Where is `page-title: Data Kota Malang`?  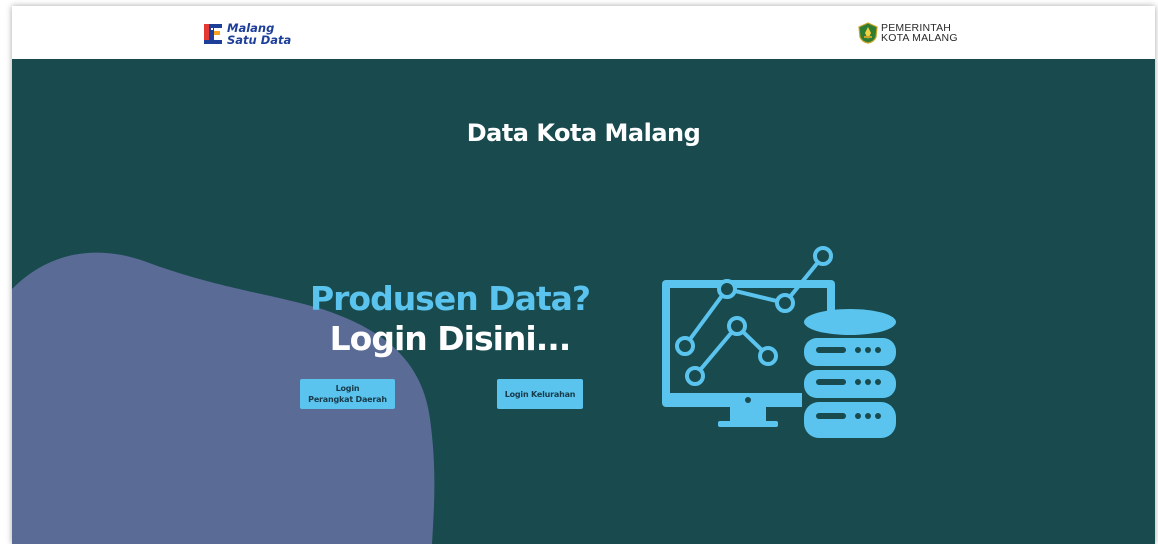 page-title: Data Kota Malang is located at coordinates (583, 133).